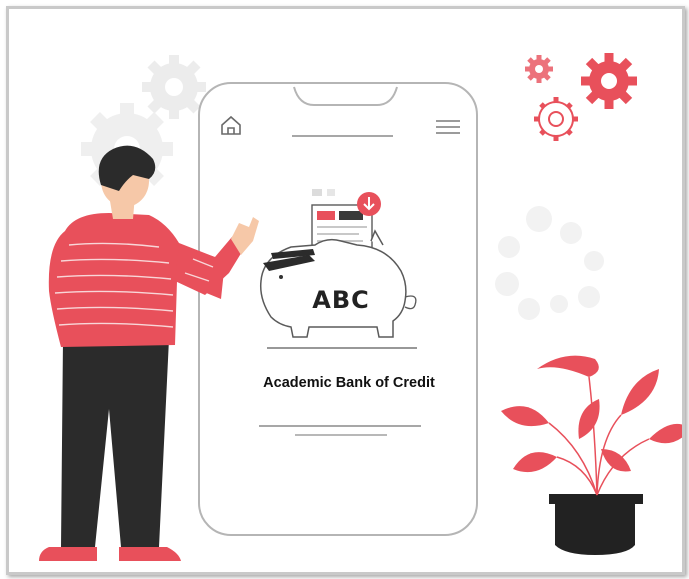 This screenshot has width=689, height=579. Describe the element at coordinates (549, 263) in the screenshot. I see `decorative-dots` at that location.